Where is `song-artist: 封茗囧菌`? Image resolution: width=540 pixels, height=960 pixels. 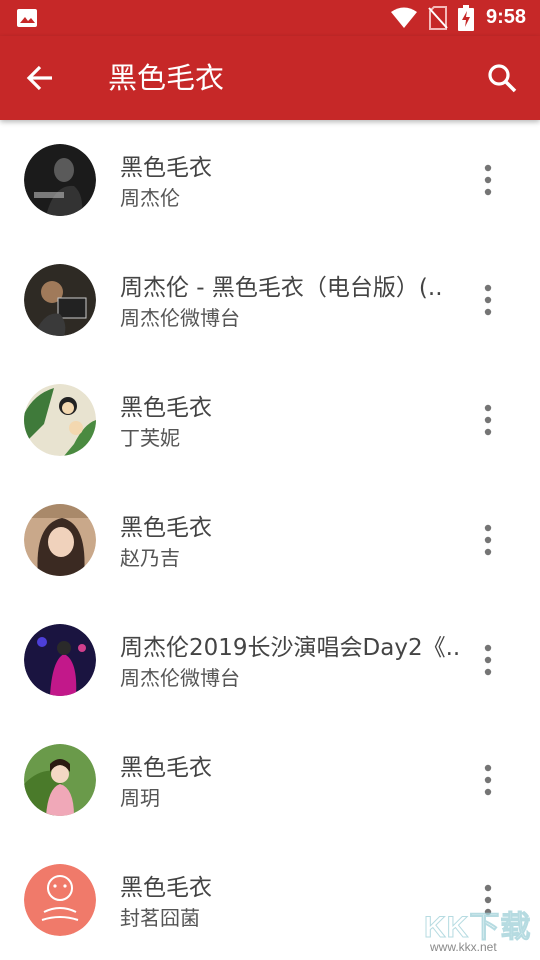 song-artist: 封茗囧菌 is located at coordinates (160, 918).